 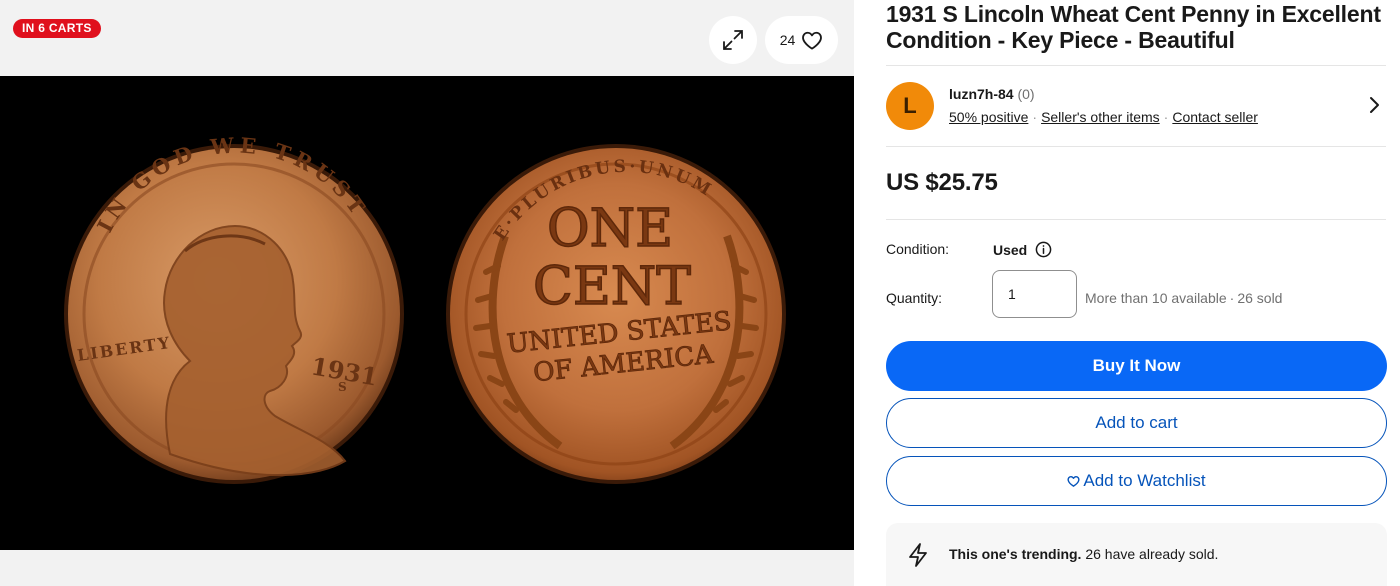 I want to click on add-to-watchlist-button: Add to Watchlist, so click(x=1136, y=481).